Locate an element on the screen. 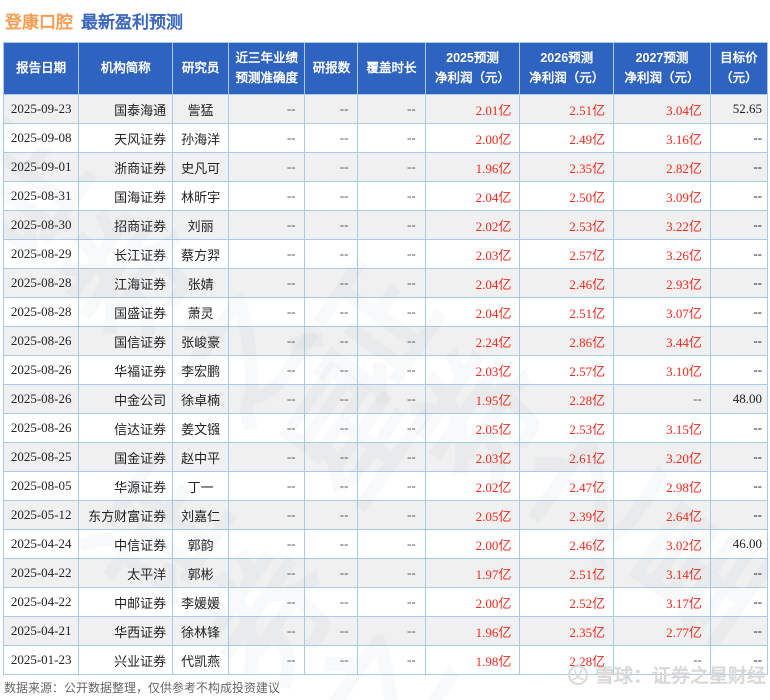 This screenshot has height=700, width=770. cell-forecast-2027: 3.14亿 is located at coordinates (662, 573).